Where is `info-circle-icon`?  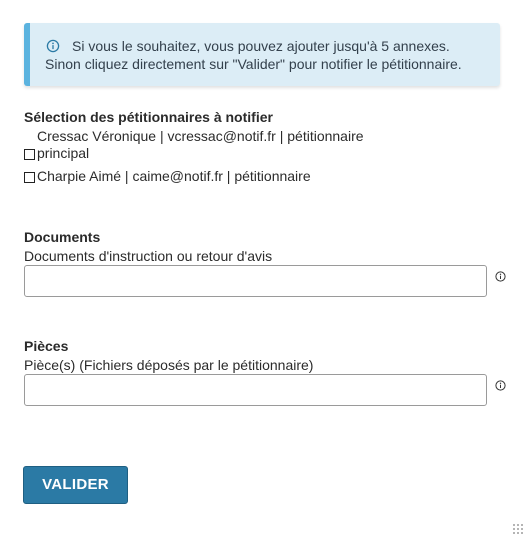 info-circle-icon is located at coordinates (53, 46).